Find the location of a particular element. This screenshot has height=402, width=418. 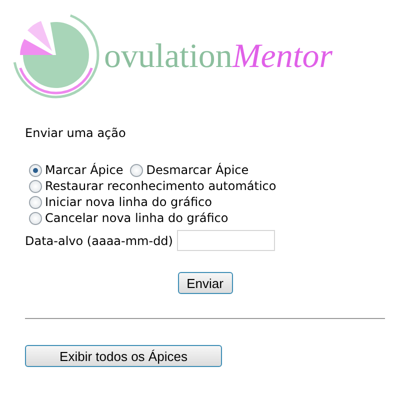

radio-label: Iniciar nova linha do gráfico is located at coordinates (128, 202).